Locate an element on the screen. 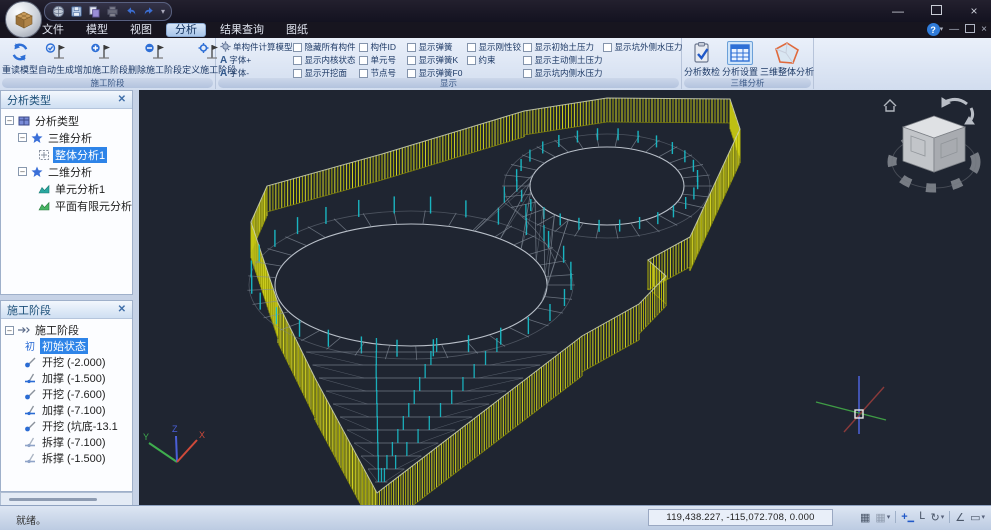 Image resolution: width=991 pixels, height=530 pixels. grid-icon: ▦ is located at coordinates (865, 517).